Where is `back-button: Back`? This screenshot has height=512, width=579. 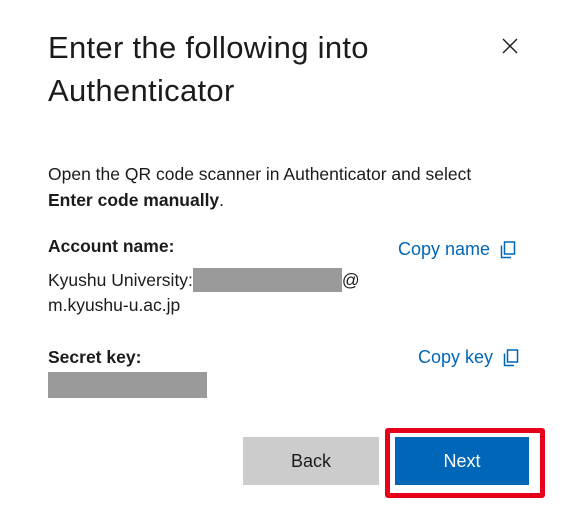
back-button: Back is located at coordinates (311, 461).